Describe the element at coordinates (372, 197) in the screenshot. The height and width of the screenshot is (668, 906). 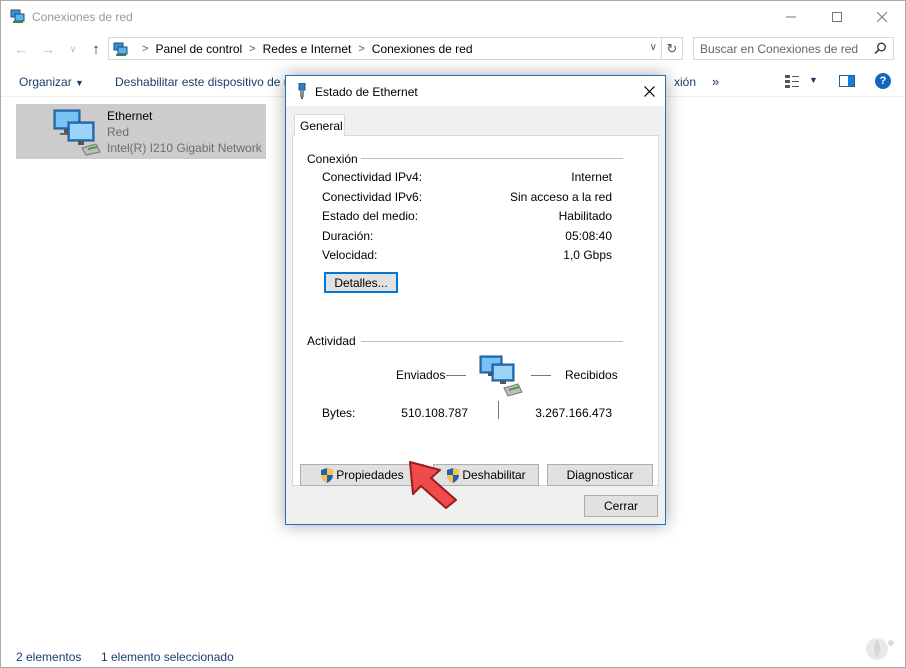
I see `ipv6-label: Conectividad IPv6:` at that location.